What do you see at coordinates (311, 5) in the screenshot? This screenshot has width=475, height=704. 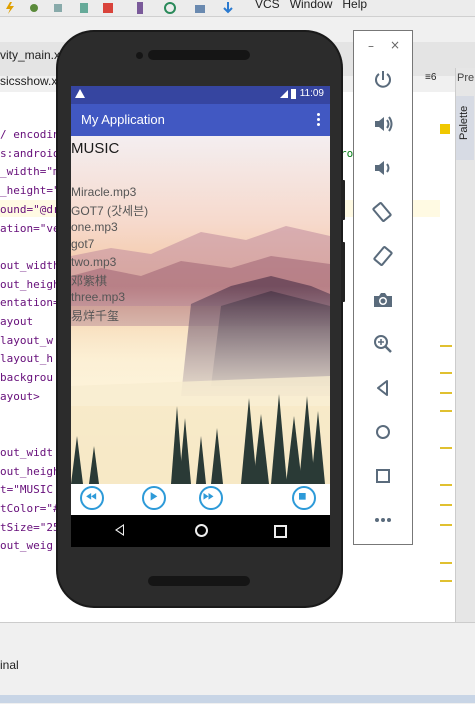 I see `menu-window: Window` at bounding box center [311, 5].